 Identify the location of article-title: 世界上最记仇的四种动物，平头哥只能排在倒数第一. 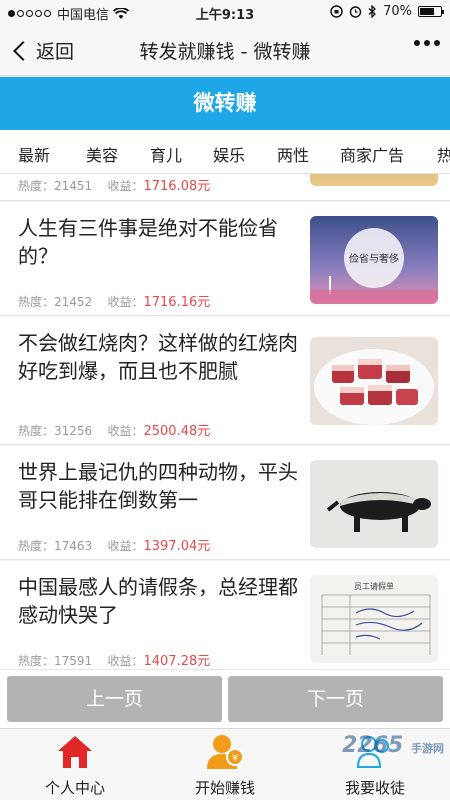
(158, 486).